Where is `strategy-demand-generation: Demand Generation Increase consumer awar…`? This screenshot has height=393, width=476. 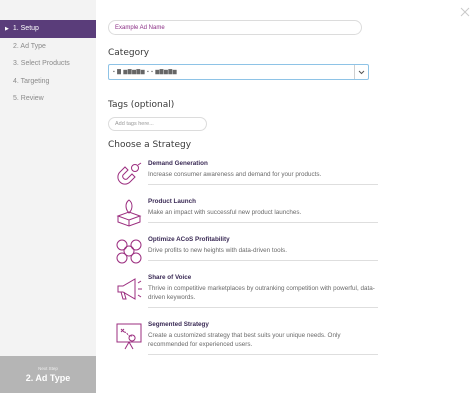
strategy-demand-generation: Demand Generation Increase consumer awar… is located at coordinates (243, 176).